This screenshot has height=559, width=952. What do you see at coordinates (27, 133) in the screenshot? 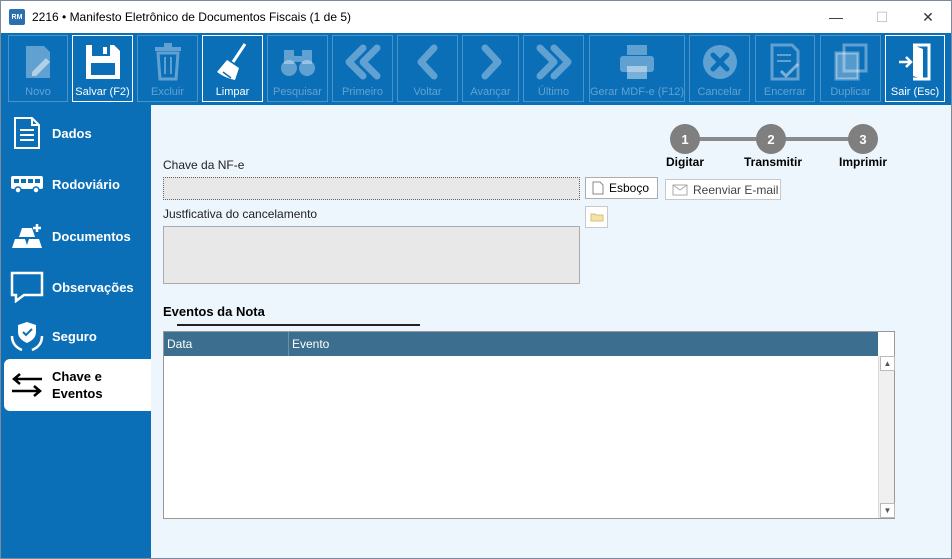
I see `document-icon` at bounding box center [27, 133].